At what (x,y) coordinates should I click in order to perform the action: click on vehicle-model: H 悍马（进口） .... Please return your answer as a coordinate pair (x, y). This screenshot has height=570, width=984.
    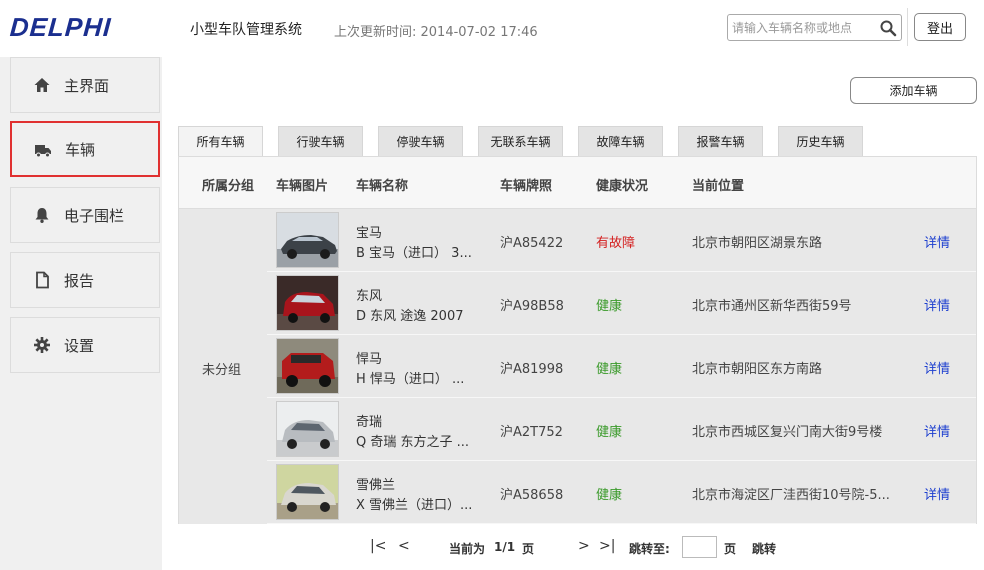
    Looking at the image, I should click on (410, 379).